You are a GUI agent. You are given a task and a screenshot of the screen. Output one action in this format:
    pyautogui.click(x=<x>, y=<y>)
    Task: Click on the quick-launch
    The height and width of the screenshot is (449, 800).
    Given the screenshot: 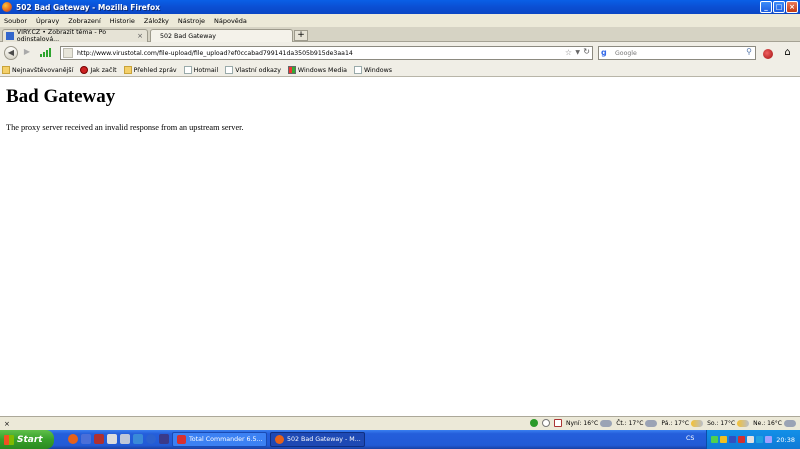 What is the action you would take?
    pyautogui.click(x=118, y=439)
    